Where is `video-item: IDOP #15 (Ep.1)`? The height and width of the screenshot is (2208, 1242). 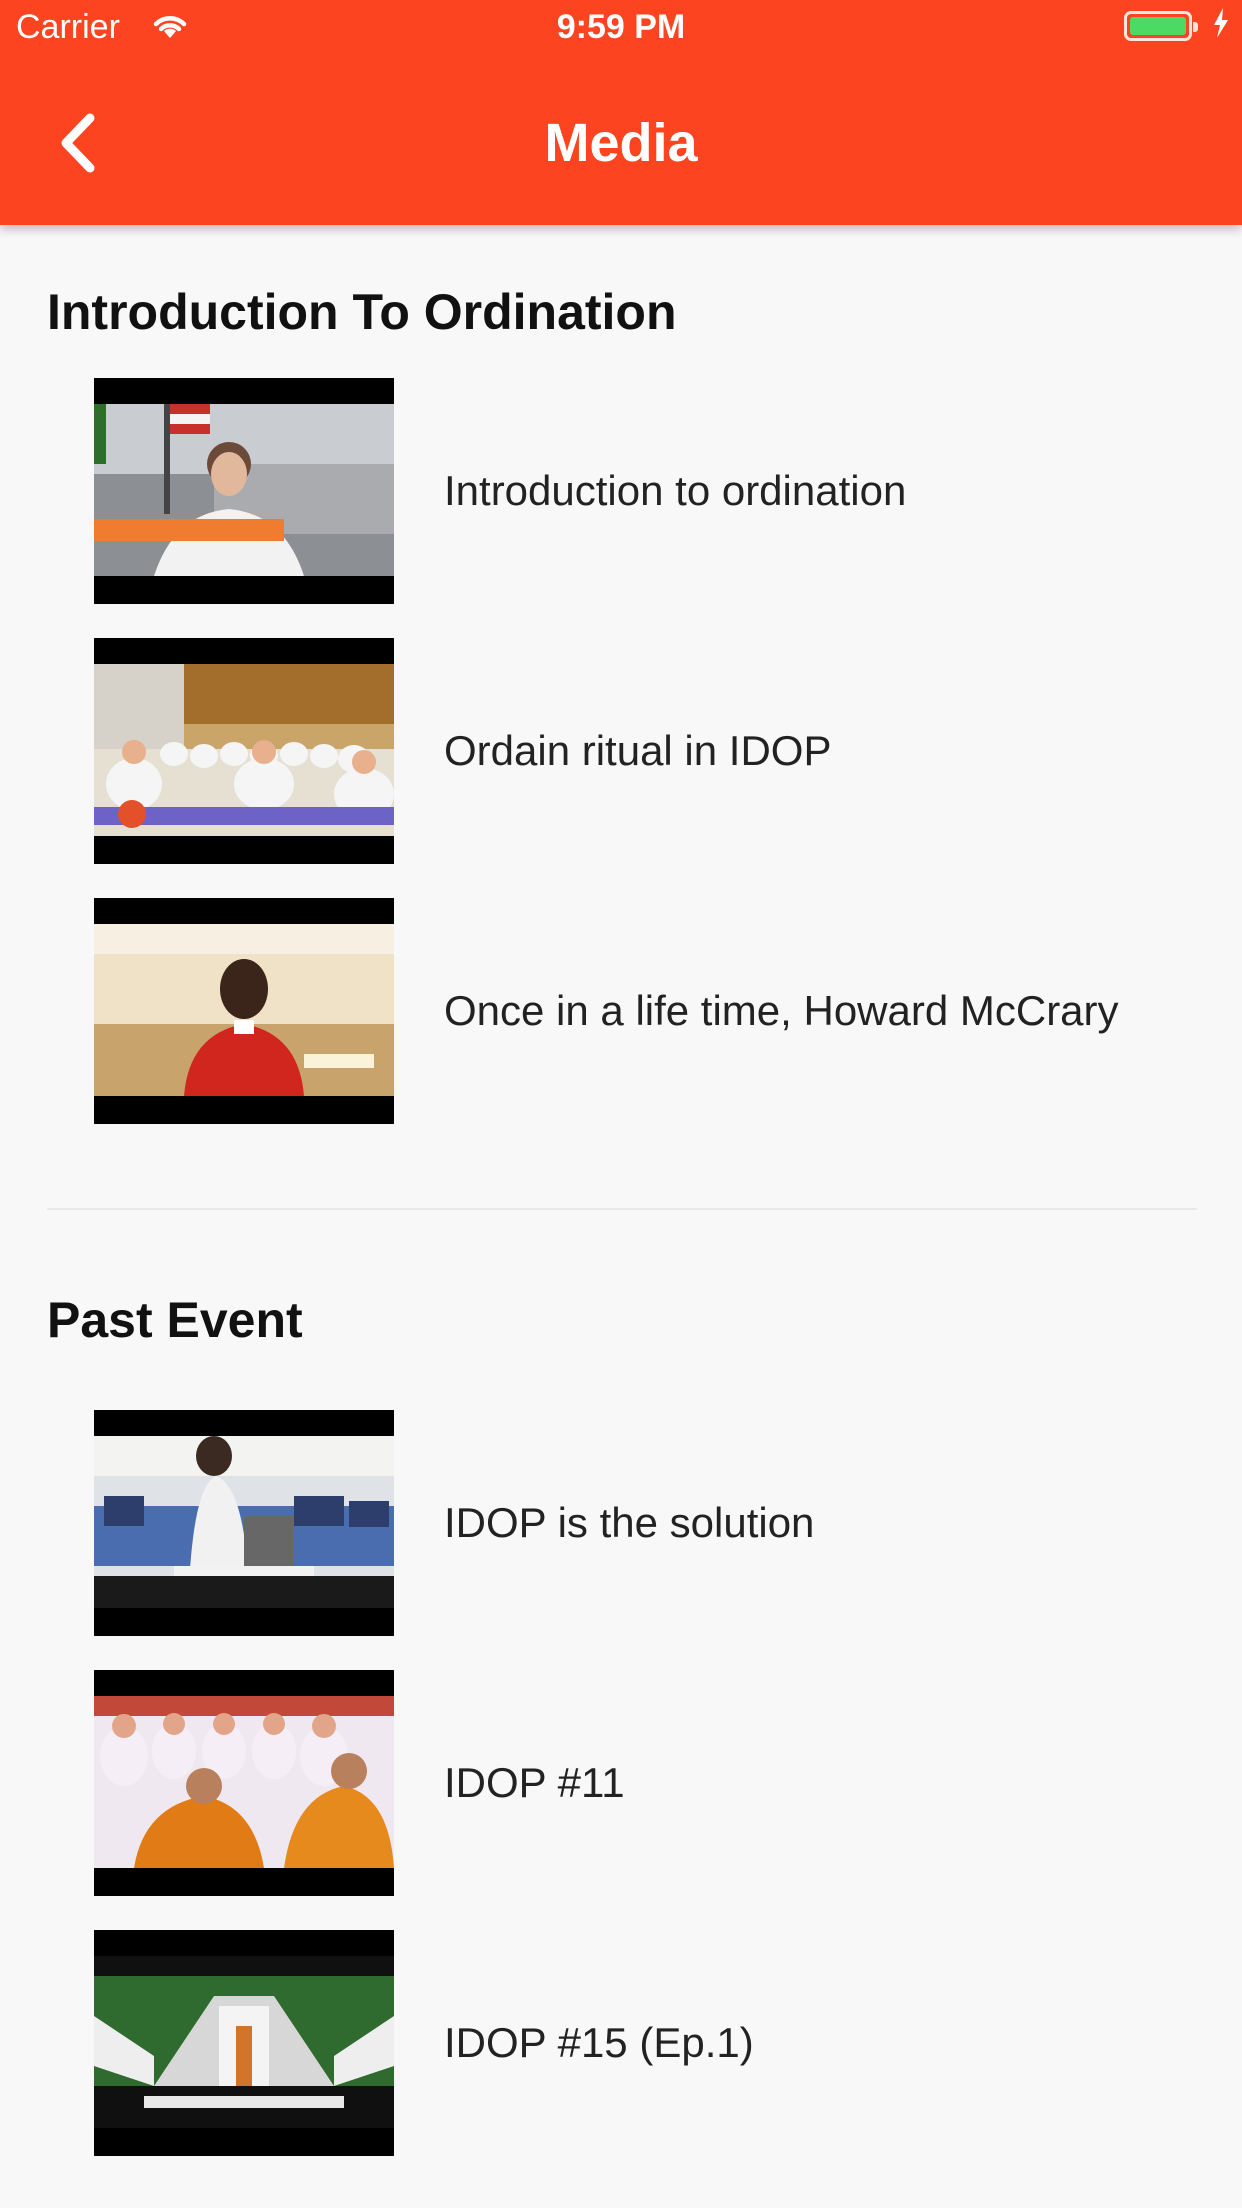
video-item: IDOP #15 (Ep.1) is located at coordinates (644, 2043).